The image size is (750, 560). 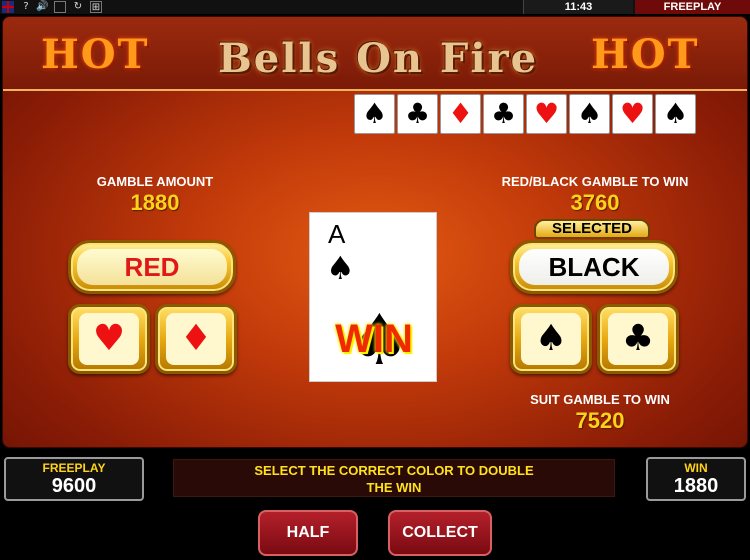 What do you see at coordinates (8, 7) in the screenshot?
I see `uk-flag-icon` at bounding box center [8, 7].